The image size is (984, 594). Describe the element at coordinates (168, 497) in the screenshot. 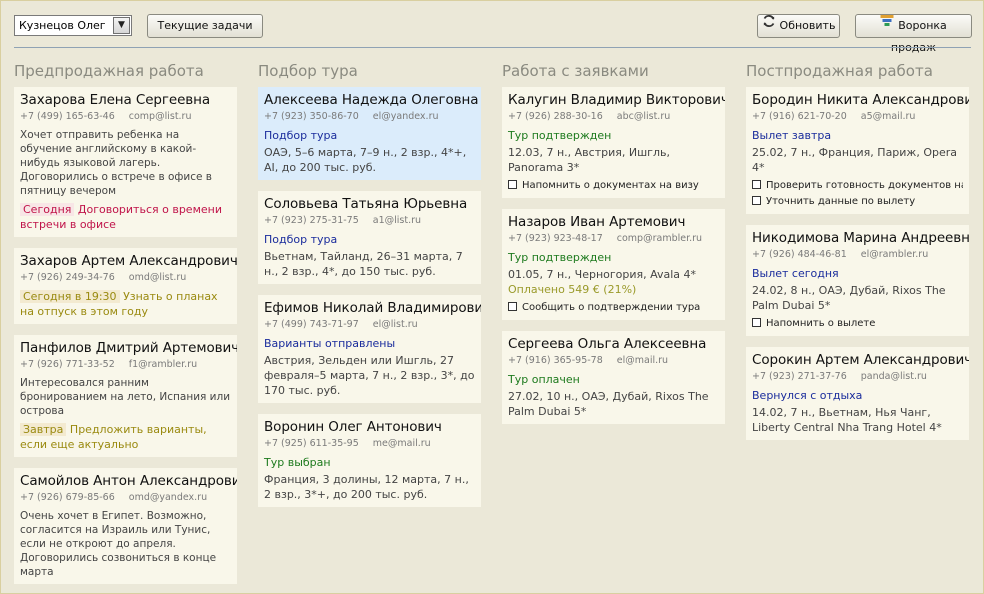

I see `client-email: omd@yandex.ru` at that location.